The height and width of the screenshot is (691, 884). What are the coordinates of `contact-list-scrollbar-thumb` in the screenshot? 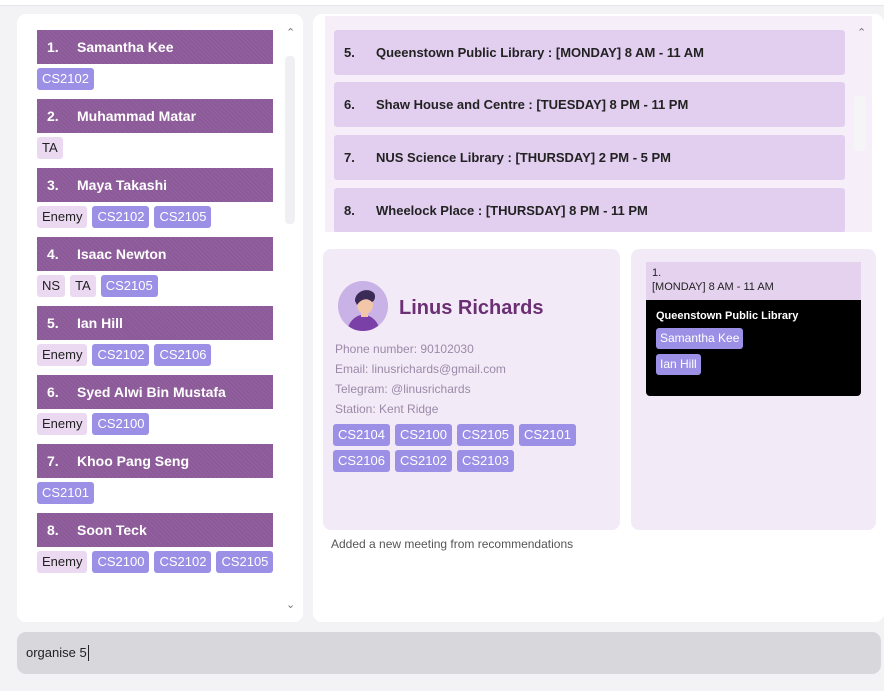 It's located at (290, 140).